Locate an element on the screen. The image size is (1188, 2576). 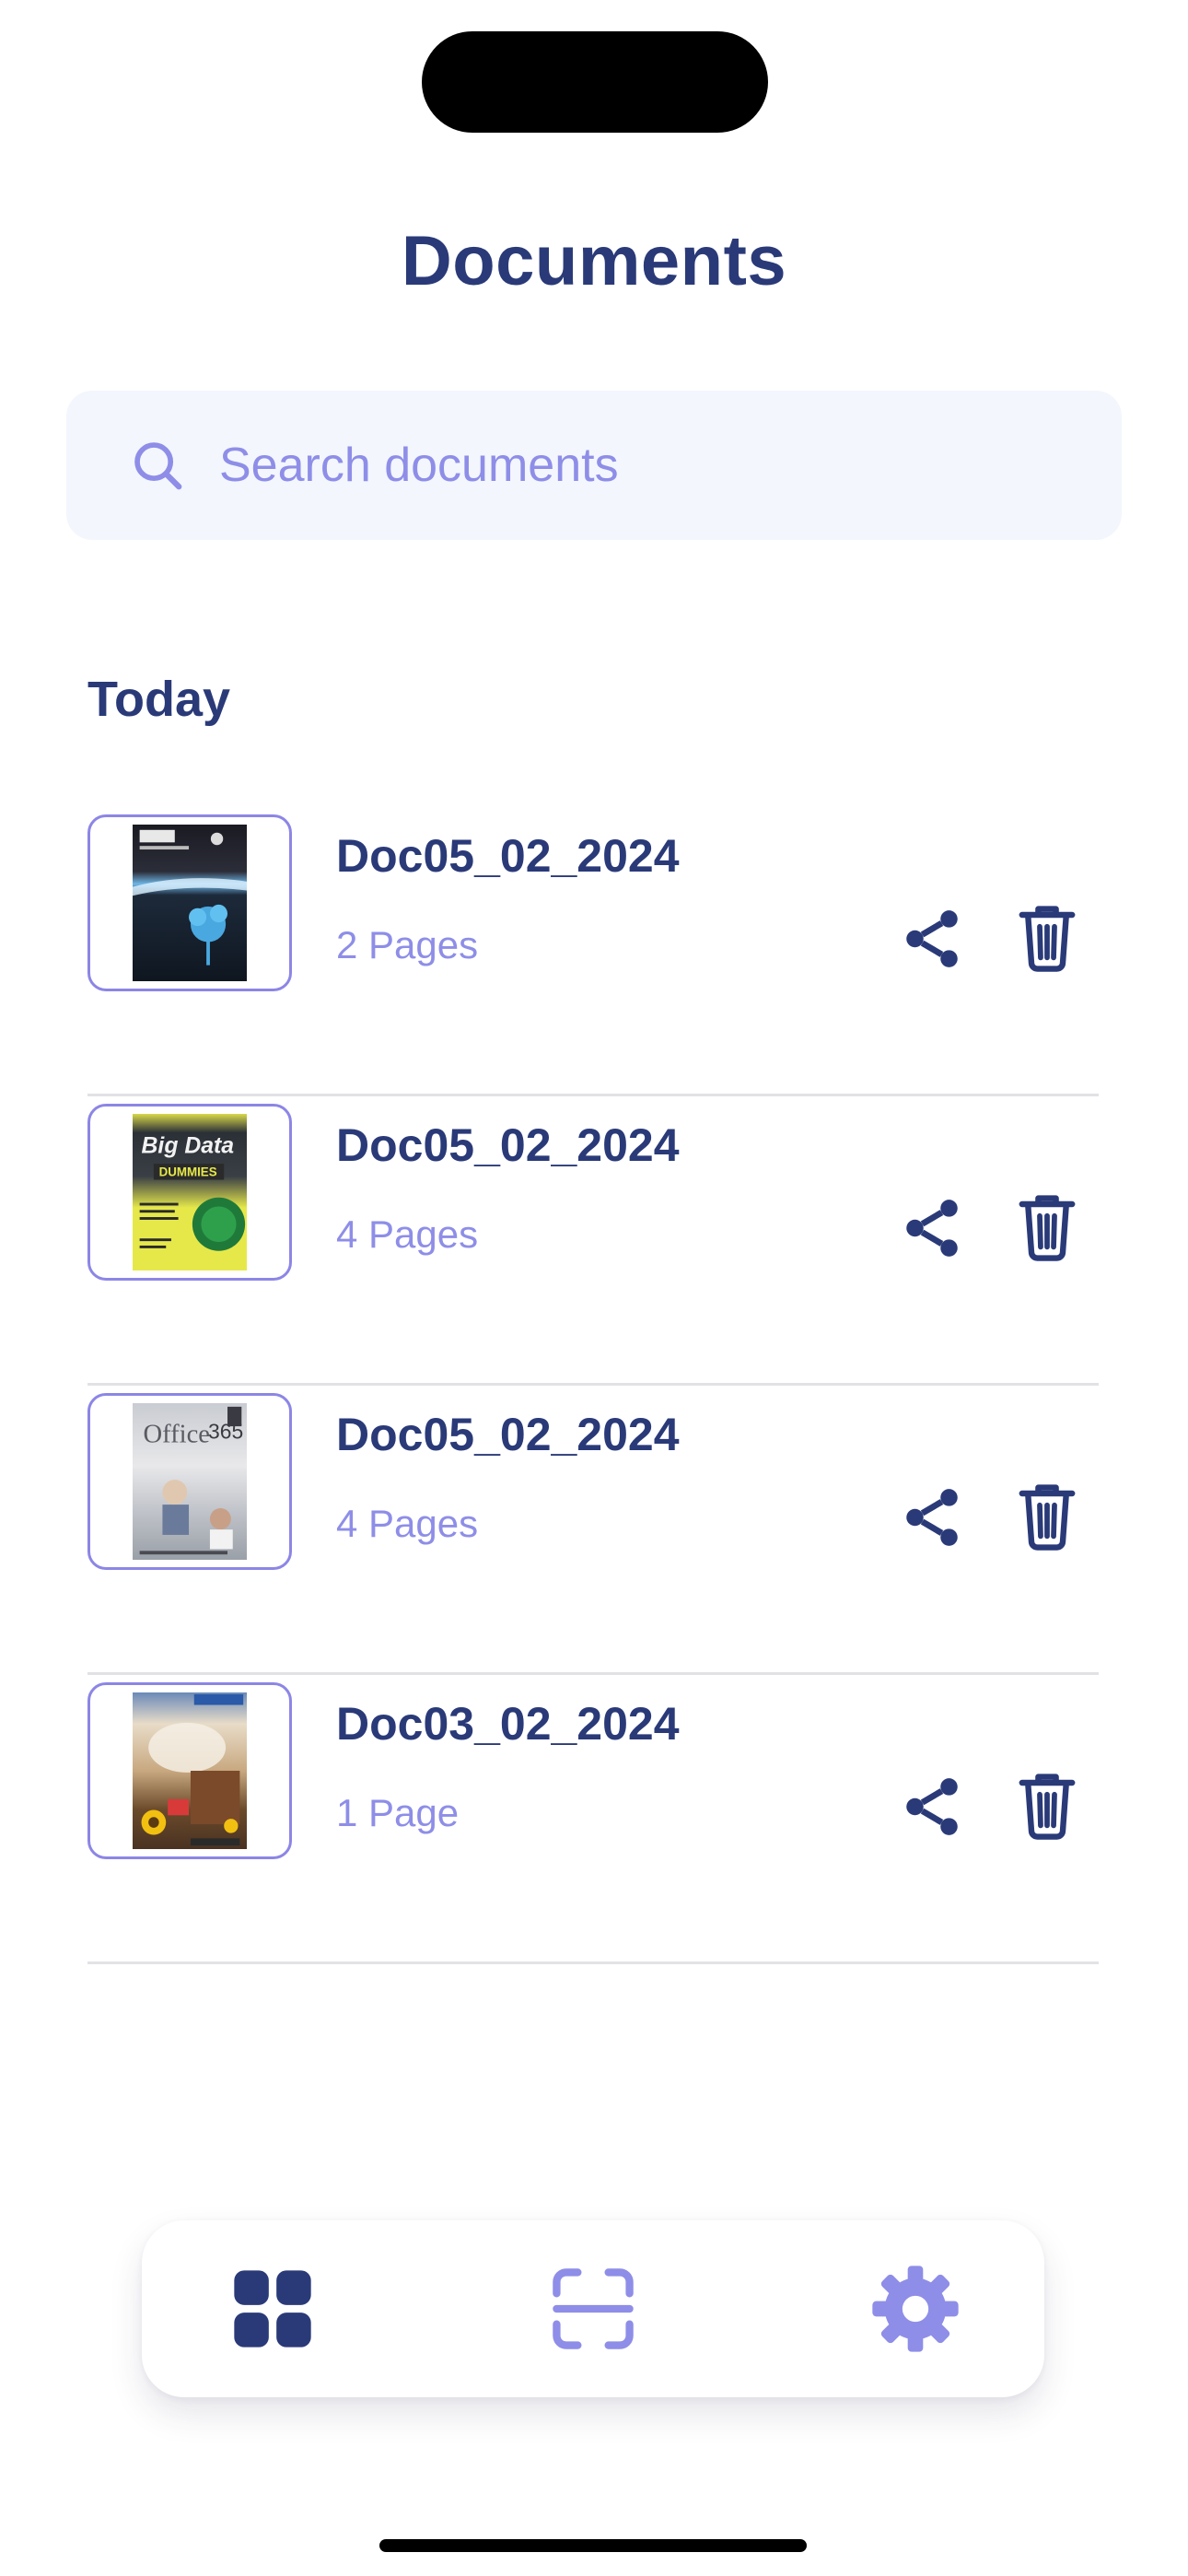
scan-icon is located at coordinates (593, 2309).